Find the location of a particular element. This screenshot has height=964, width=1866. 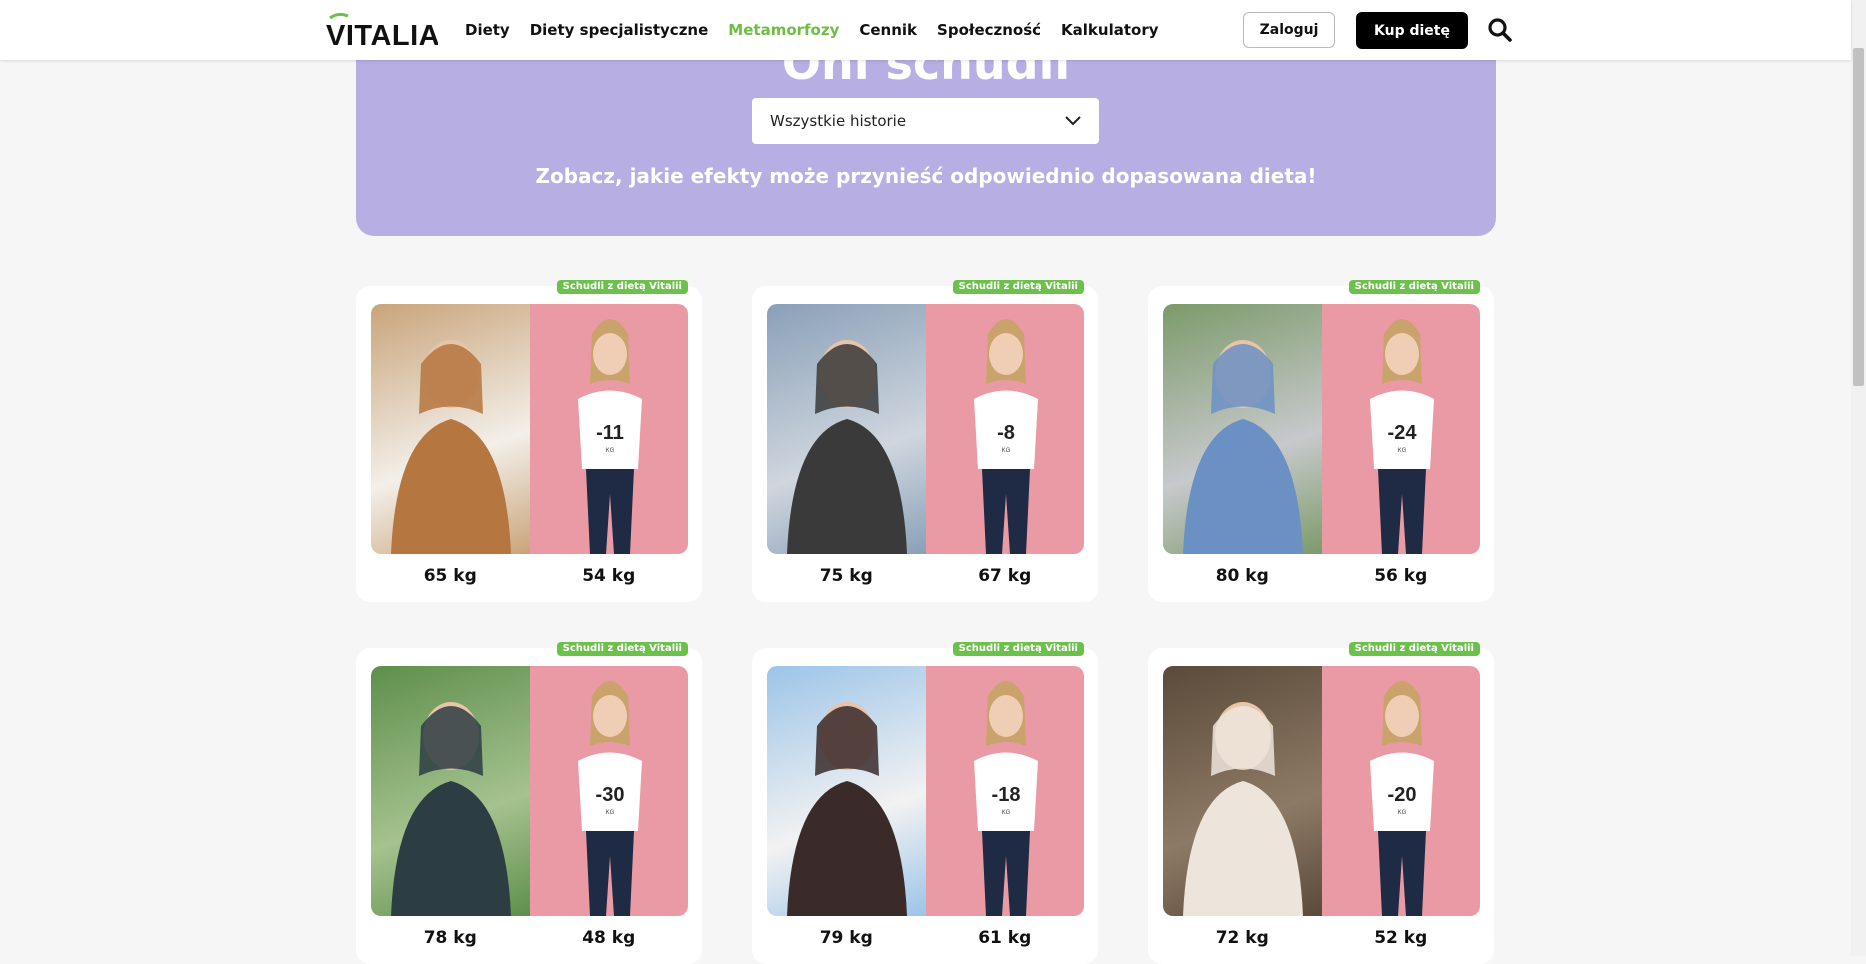

nav-item-metamorfozy: Metamorfozy is located at coordinates (783, 30).